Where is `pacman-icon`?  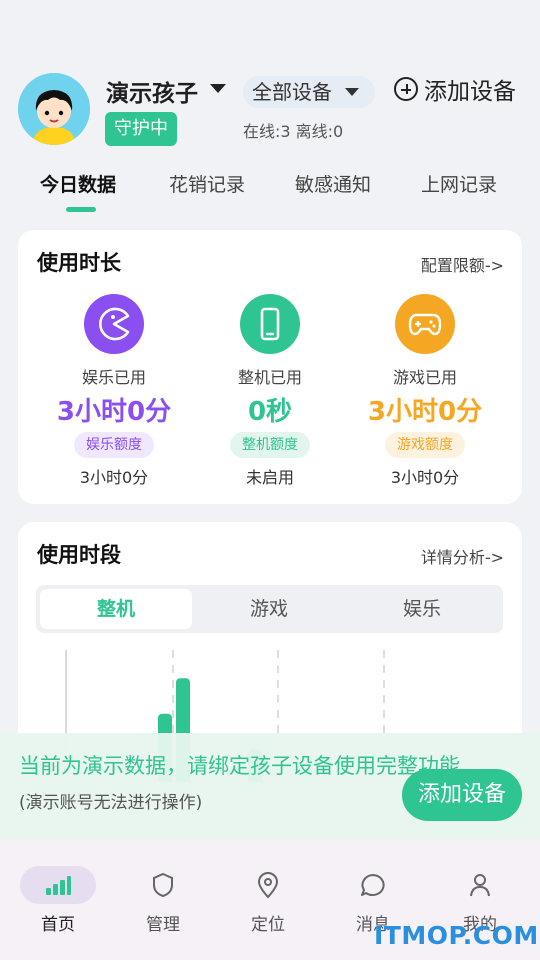 pacman-icon is located at coordinates (114, 324).